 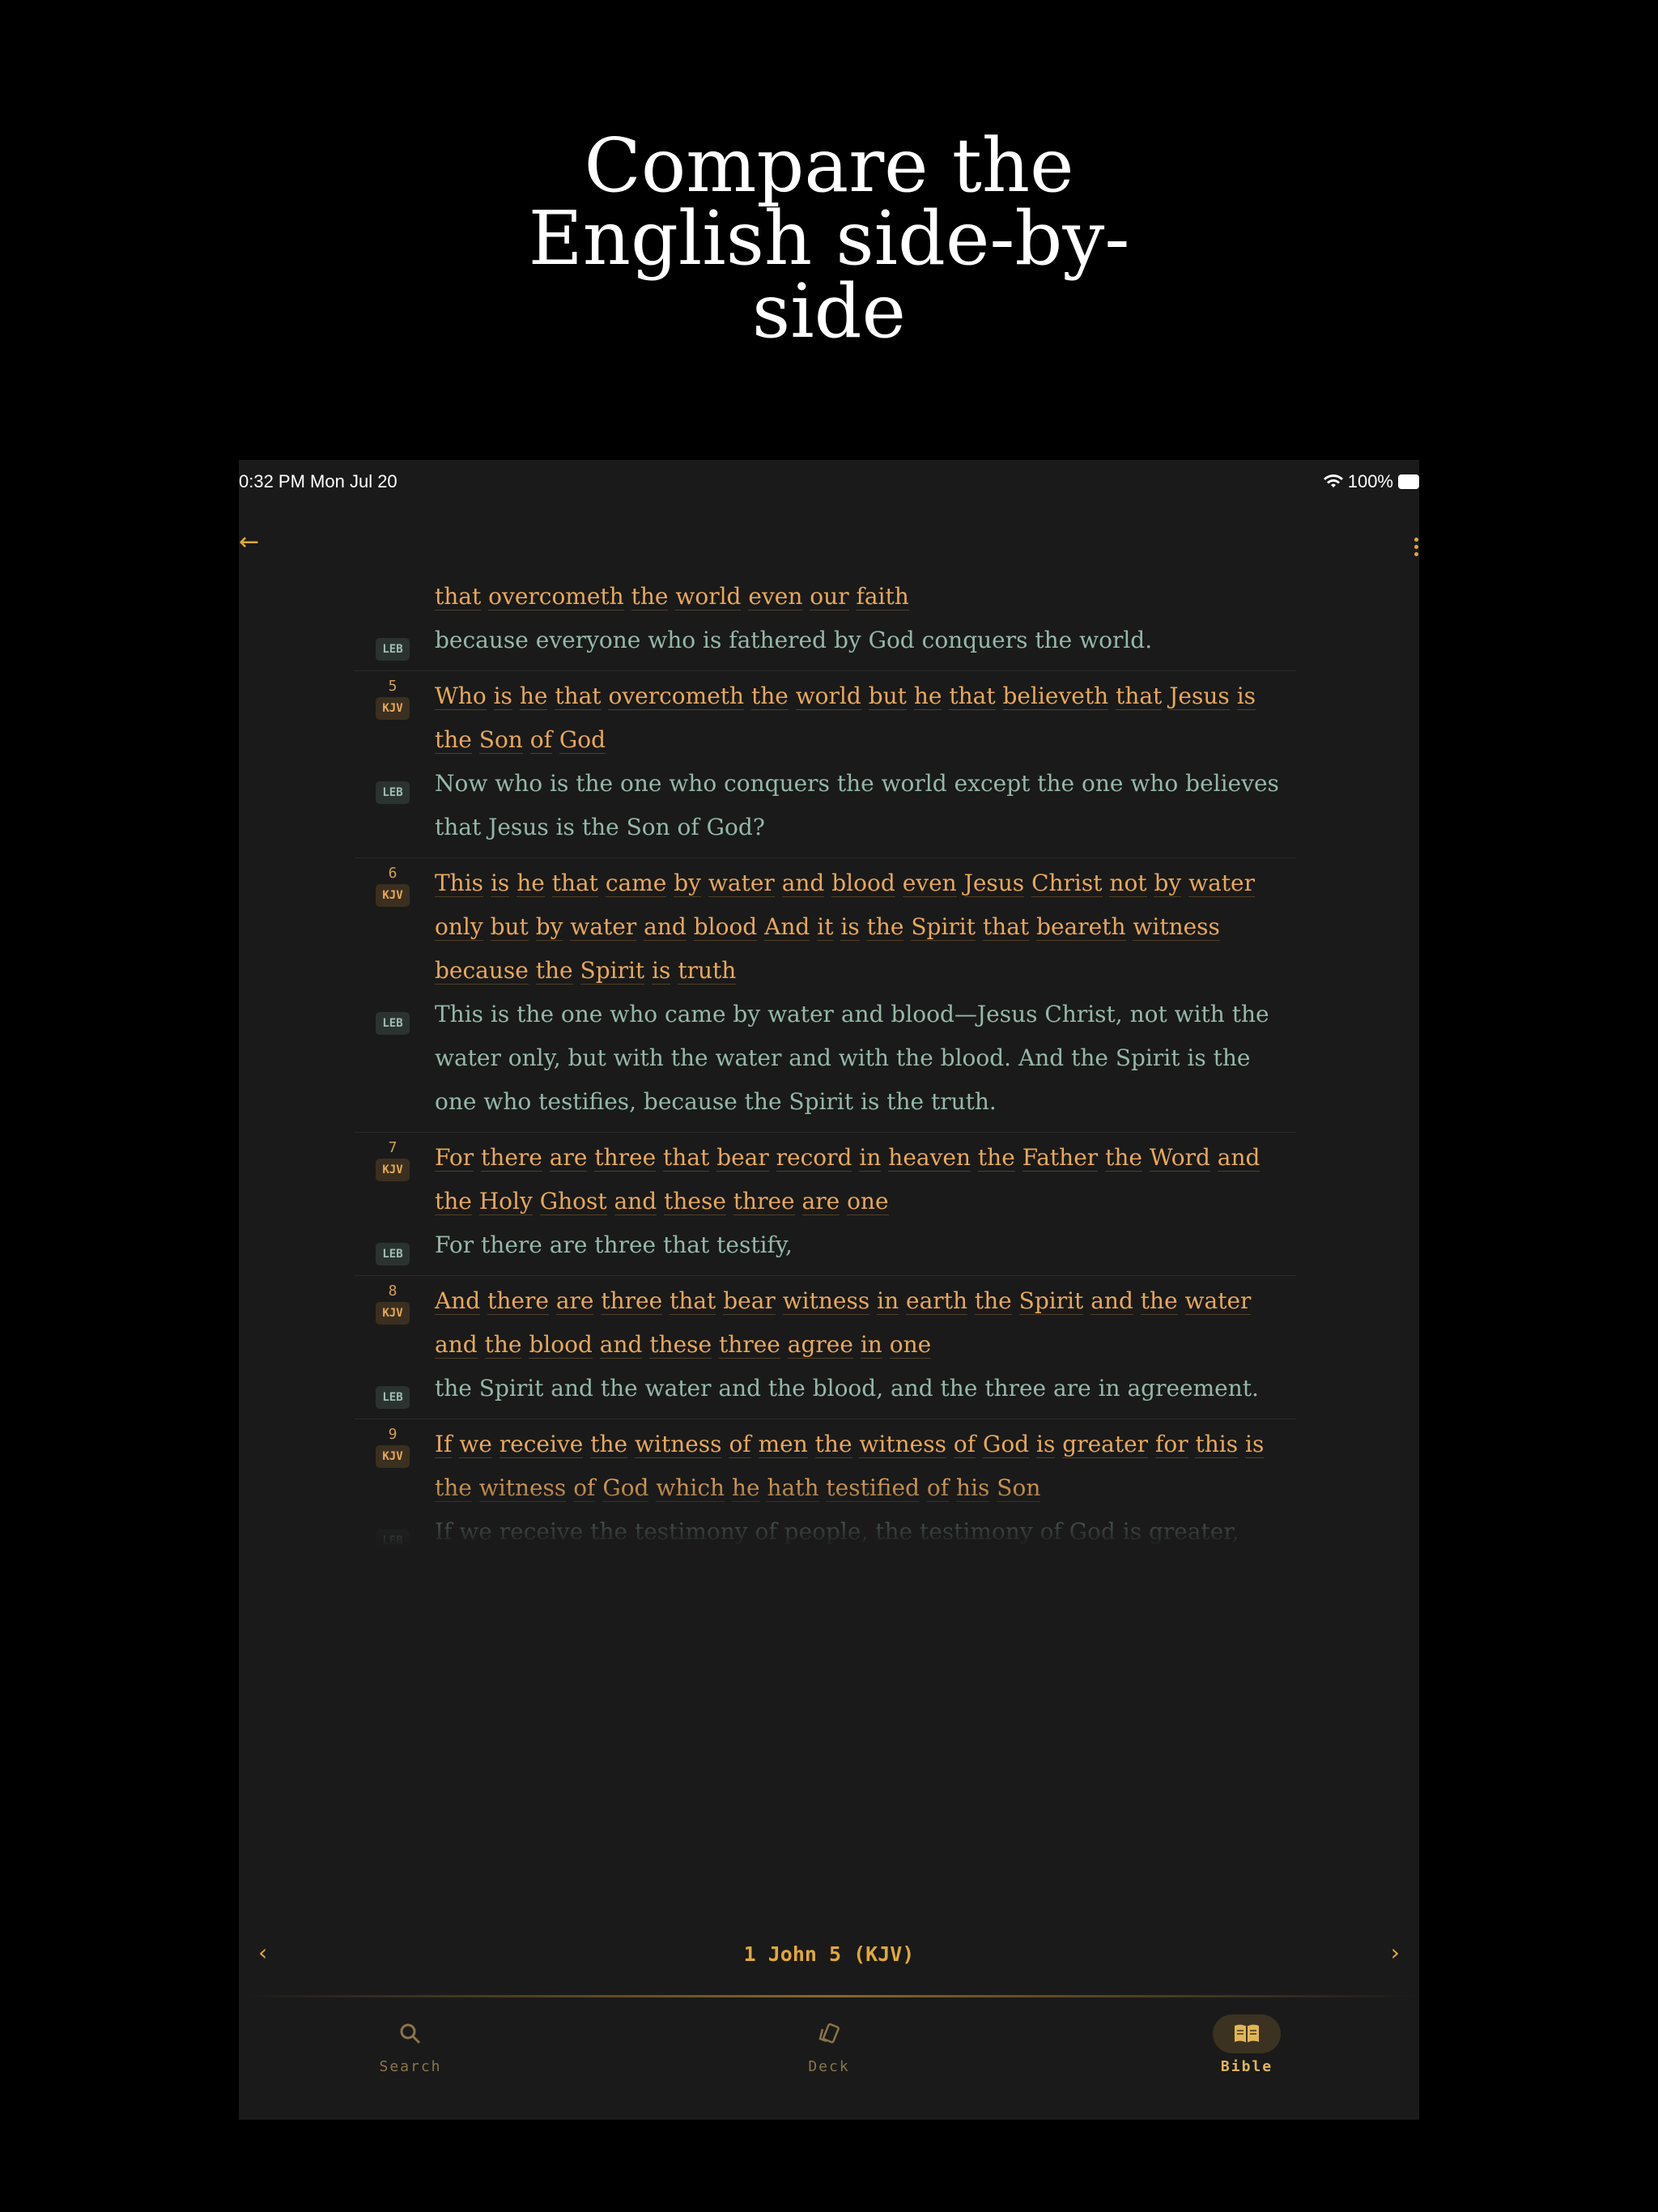 What do you see at coordinates (936, 1301) in the screenshot?
I see `kjv-word: earth` at bounding box center [936, 1301].